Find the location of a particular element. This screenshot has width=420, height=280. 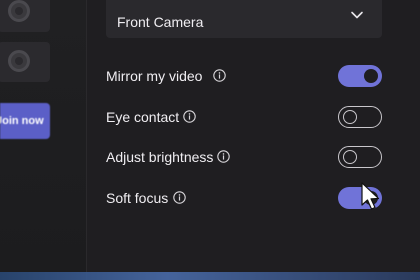

setting-row-eye-contact: Eye contact is located at coordinates (251, 118).